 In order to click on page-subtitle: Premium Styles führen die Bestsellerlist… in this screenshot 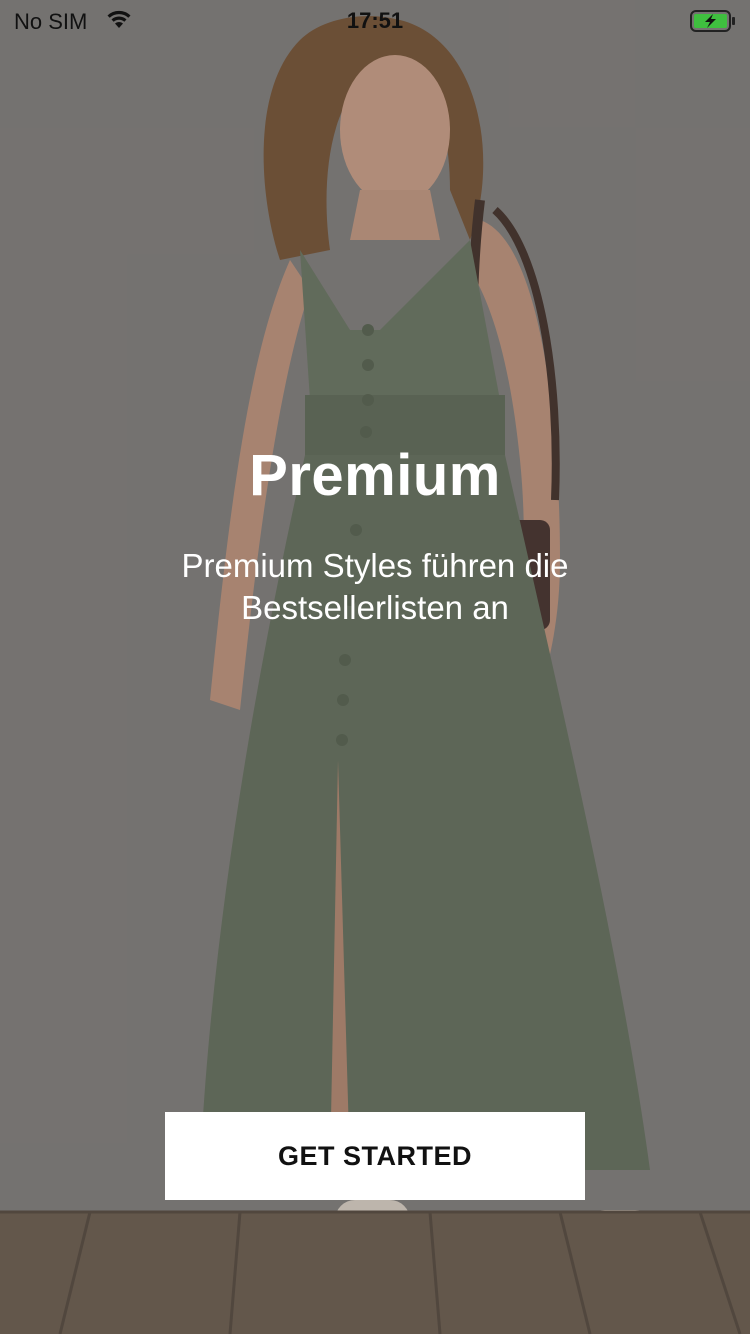, I will do `click(375, 586)`.